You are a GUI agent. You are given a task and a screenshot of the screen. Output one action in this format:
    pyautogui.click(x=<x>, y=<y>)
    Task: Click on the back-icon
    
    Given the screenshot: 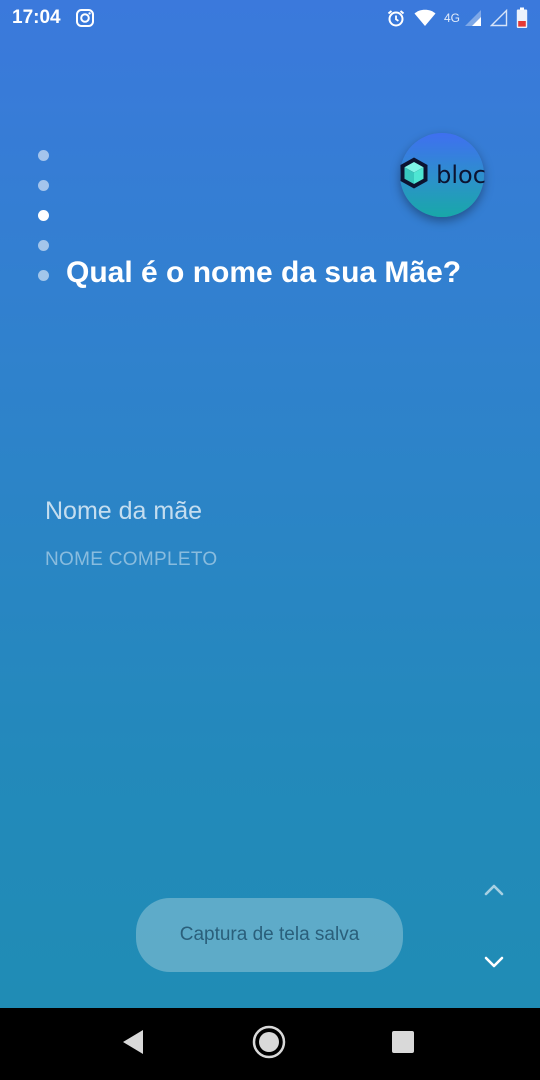 What is the action you would take?
    pyautogui.click(x=133, y=1044)
    